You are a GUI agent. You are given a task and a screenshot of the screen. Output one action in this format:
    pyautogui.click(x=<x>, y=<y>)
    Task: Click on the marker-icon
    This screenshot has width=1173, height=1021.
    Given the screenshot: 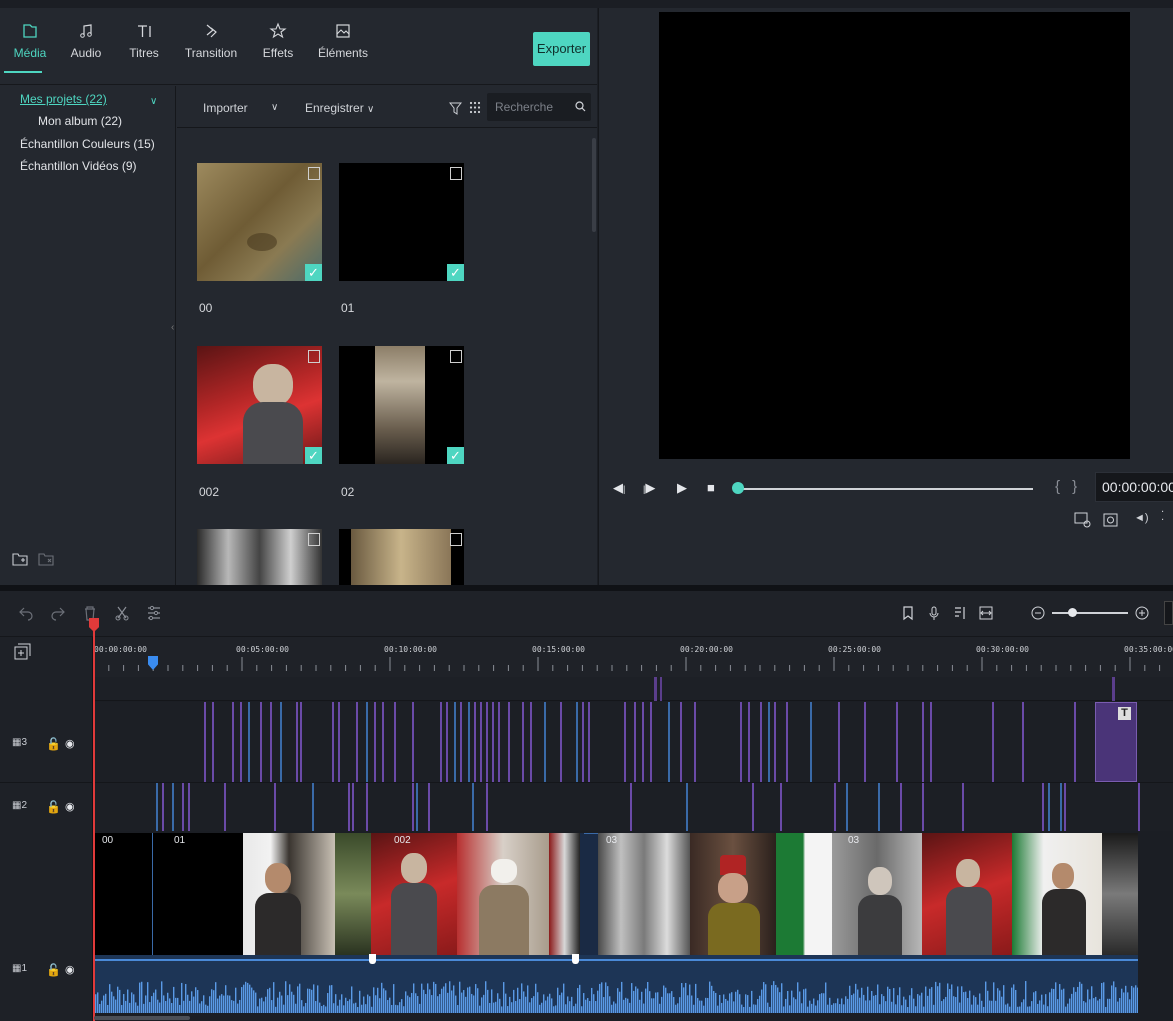 What is the action you would take?
    pyautogui.click(x=908, y=613)
    